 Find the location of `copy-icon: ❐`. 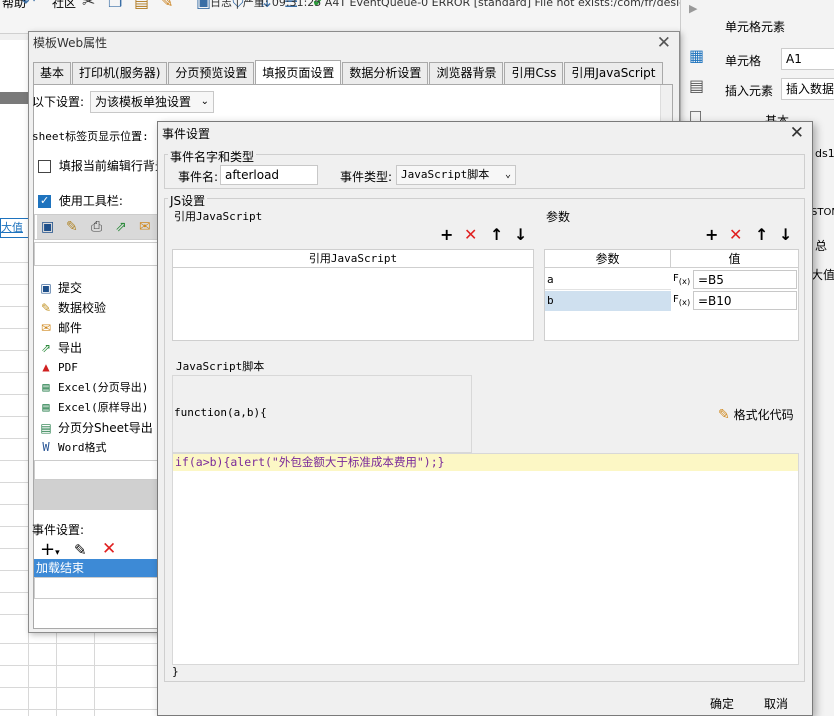

copy-icon: ❐ is located at coordinates (115, 5).